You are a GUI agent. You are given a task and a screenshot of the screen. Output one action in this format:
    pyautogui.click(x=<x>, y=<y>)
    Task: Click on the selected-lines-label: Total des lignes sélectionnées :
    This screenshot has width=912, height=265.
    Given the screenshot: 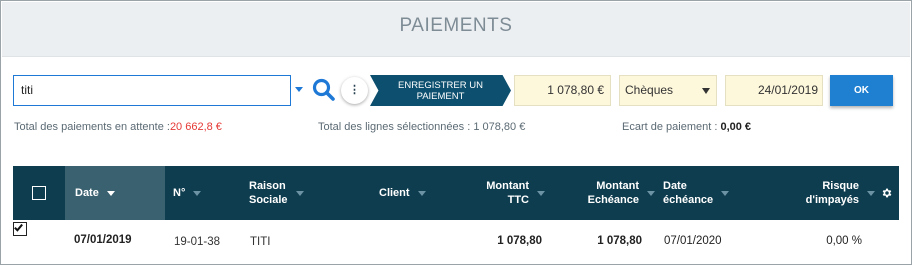 What is the action you would take?
    pyautogui.click(x=394, y=127)
    